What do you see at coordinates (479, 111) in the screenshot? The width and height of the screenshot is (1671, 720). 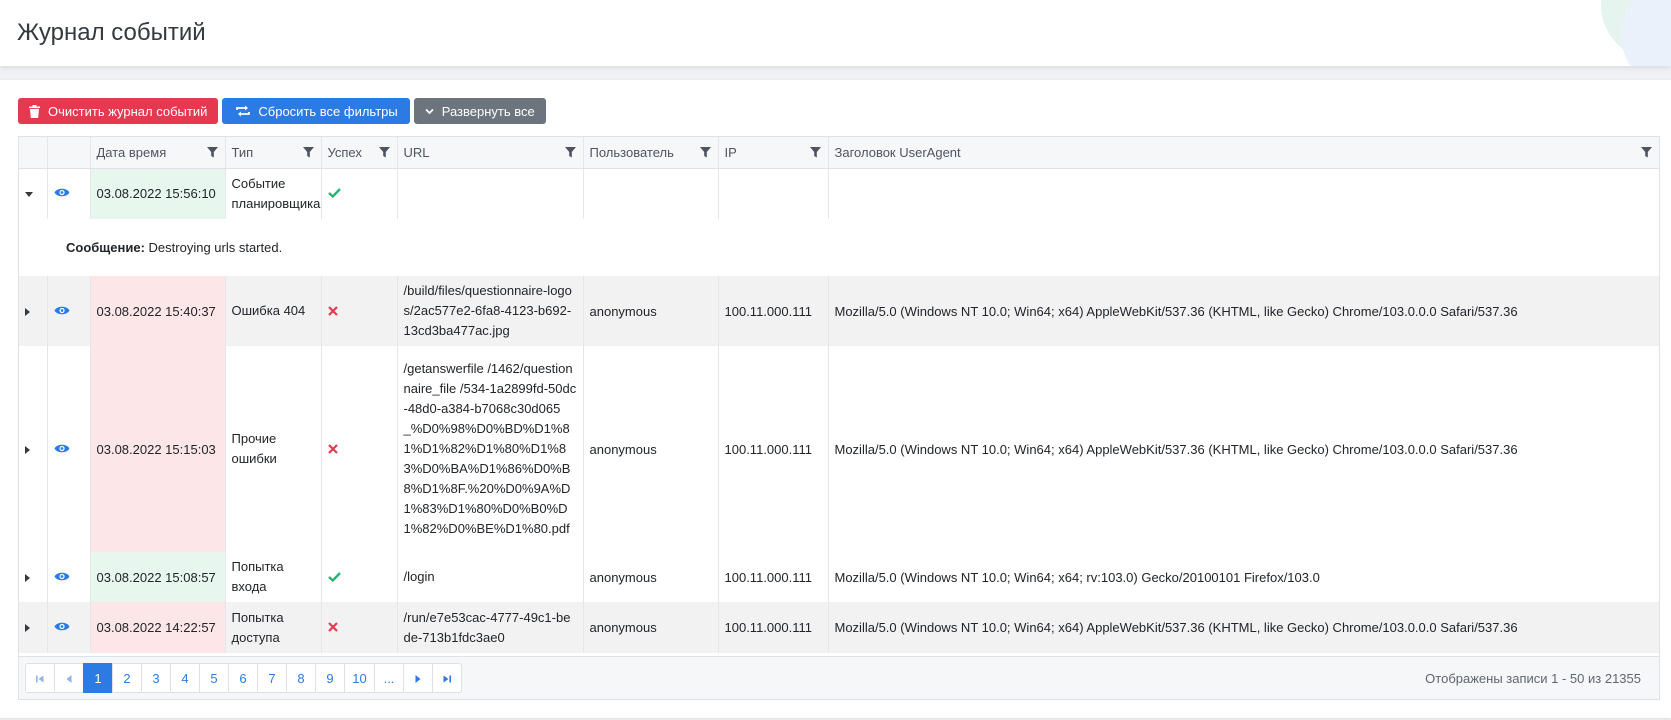 I see `expand-all-button: Развернуть все` at bounding box center [479, 111].